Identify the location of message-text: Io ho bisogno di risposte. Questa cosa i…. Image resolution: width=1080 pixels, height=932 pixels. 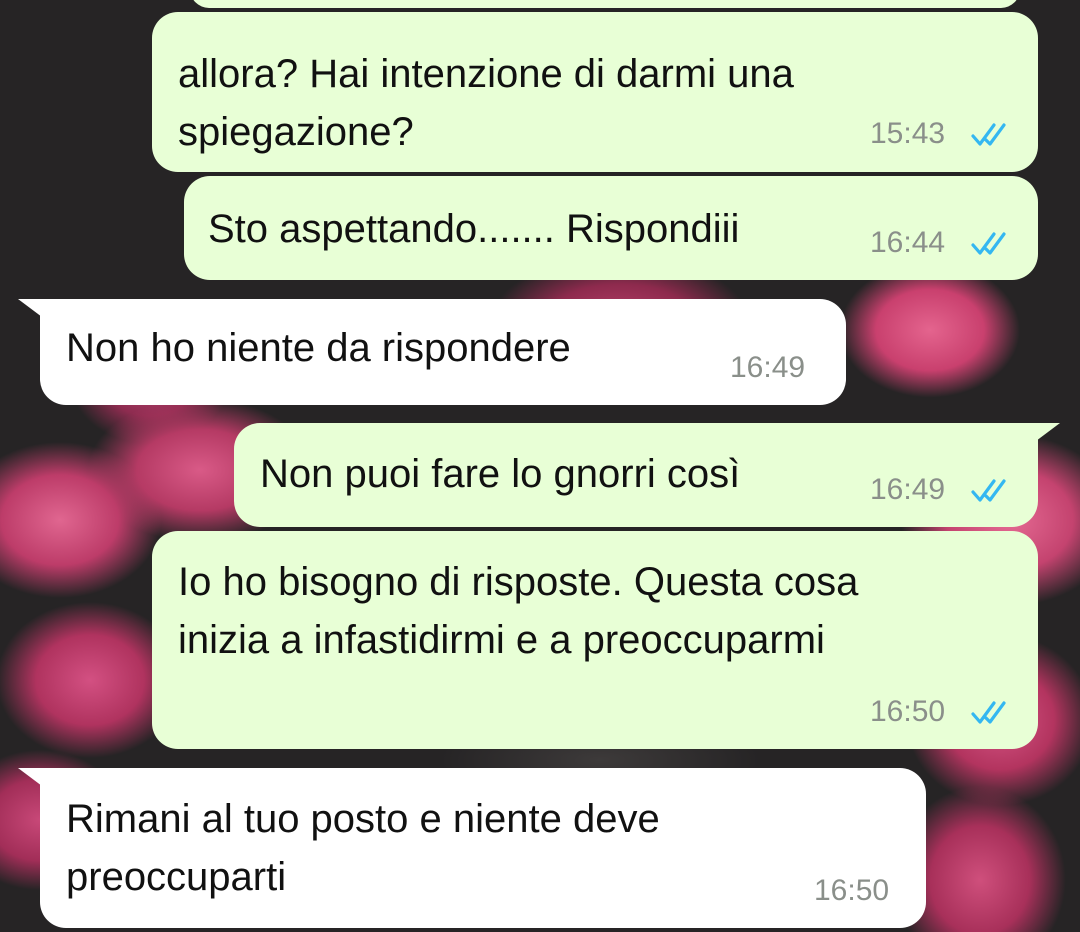
(518, 611).